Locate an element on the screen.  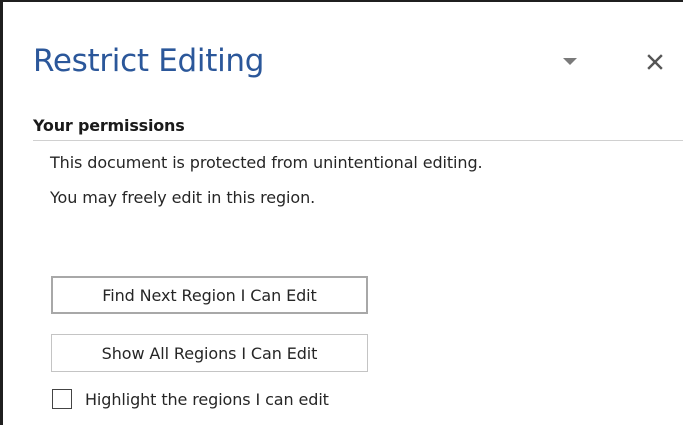
highlight-regions-option: Highlight the regions I can edit is located at coordinates (190, 399).